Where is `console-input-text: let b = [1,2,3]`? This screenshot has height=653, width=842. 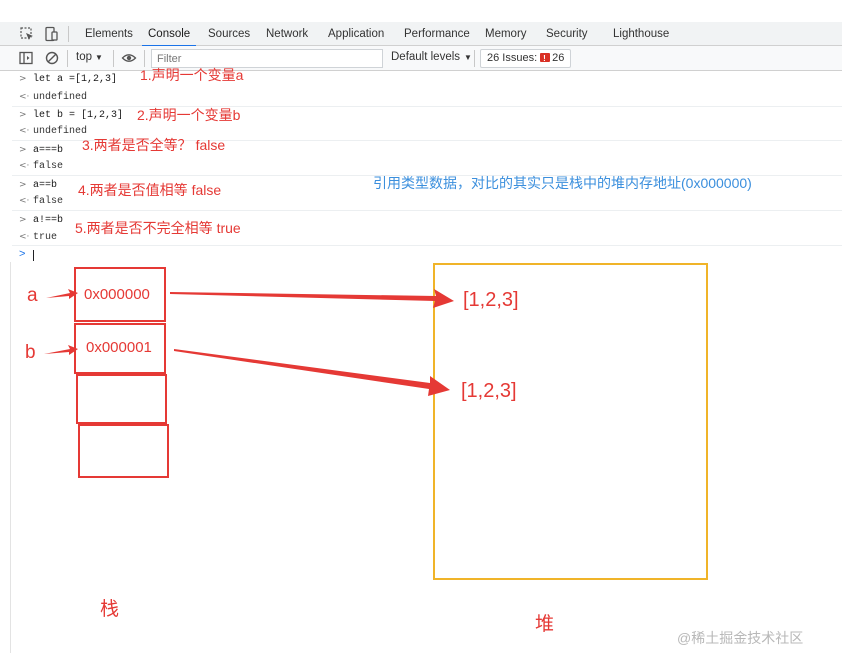 console-input-text: let b = [1,2,3] is located at coordinates (78, 115).